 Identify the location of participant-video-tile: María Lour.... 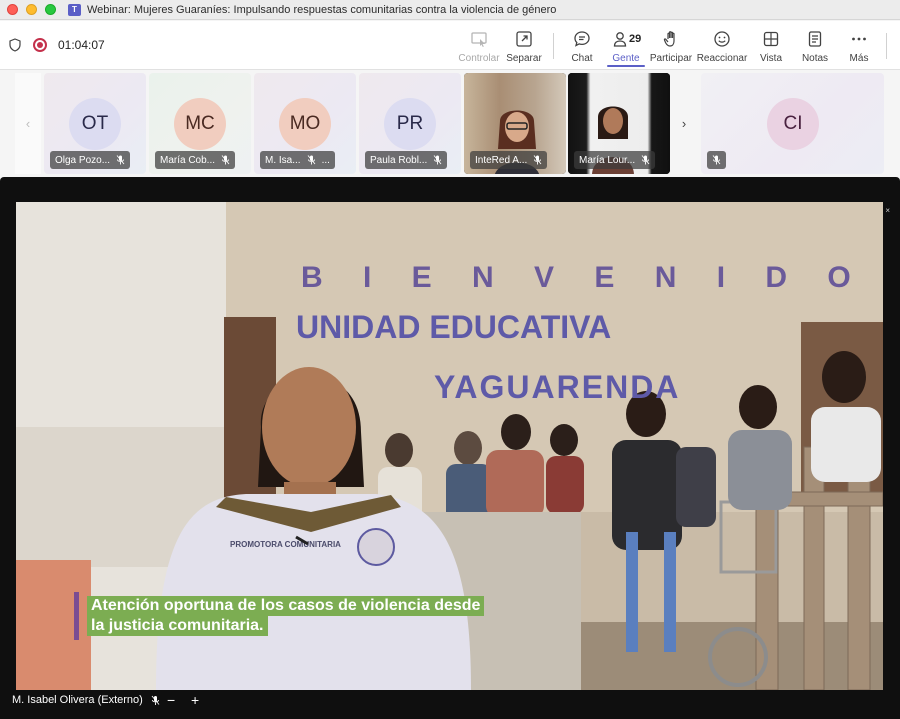
(619, 123).